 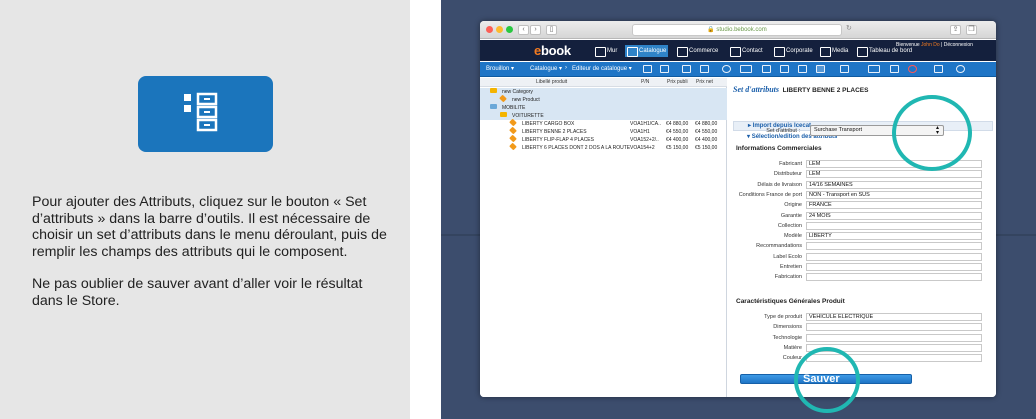 I want to click on catalog-dropdown: Catalogue ▾, so click(x=546, y=68).